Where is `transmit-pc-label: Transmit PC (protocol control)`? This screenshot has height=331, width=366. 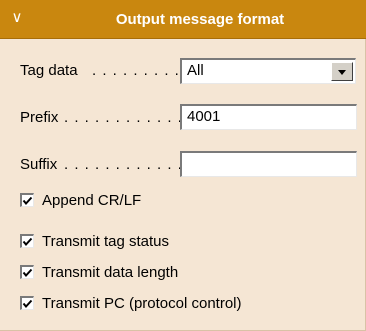 transmit-pc-label: Transmit PC (protocol control) is located at coordinates (142, 303).